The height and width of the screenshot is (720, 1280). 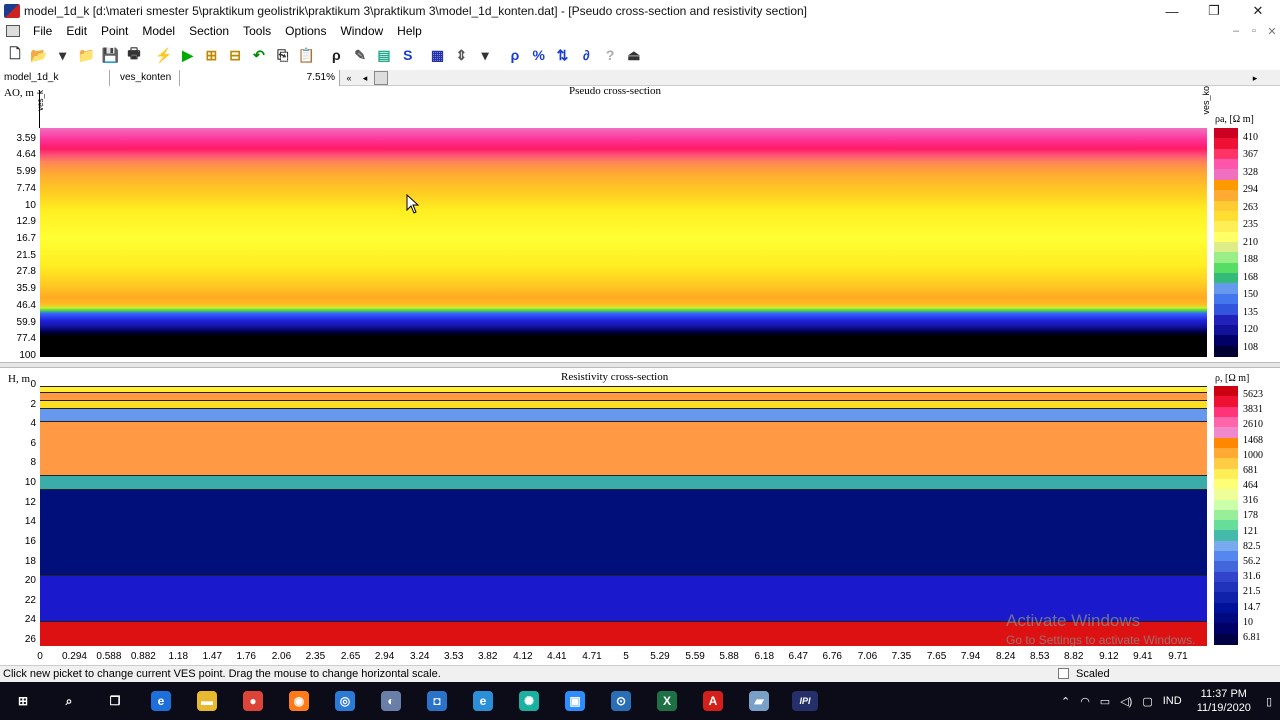 I want to click on notification-icon: ▯, so click(x=1269, y=701).